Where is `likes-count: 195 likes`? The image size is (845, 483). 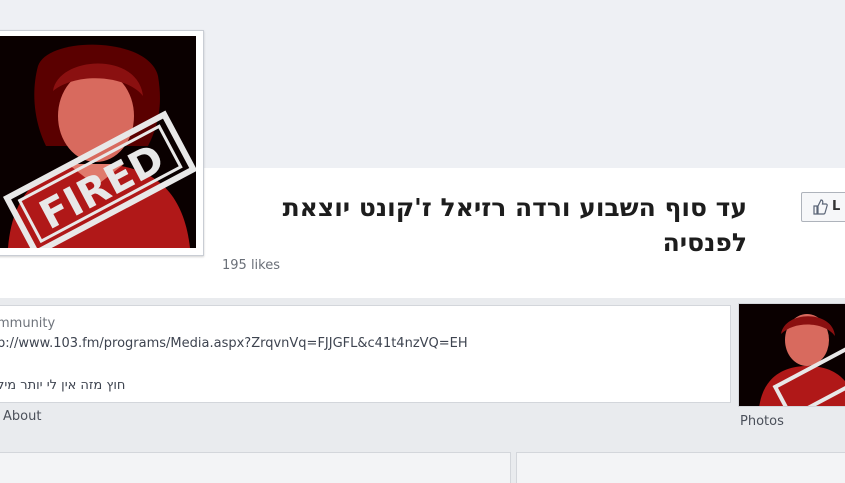
likes-count: 195 likes is located at coordinates (251, 265).